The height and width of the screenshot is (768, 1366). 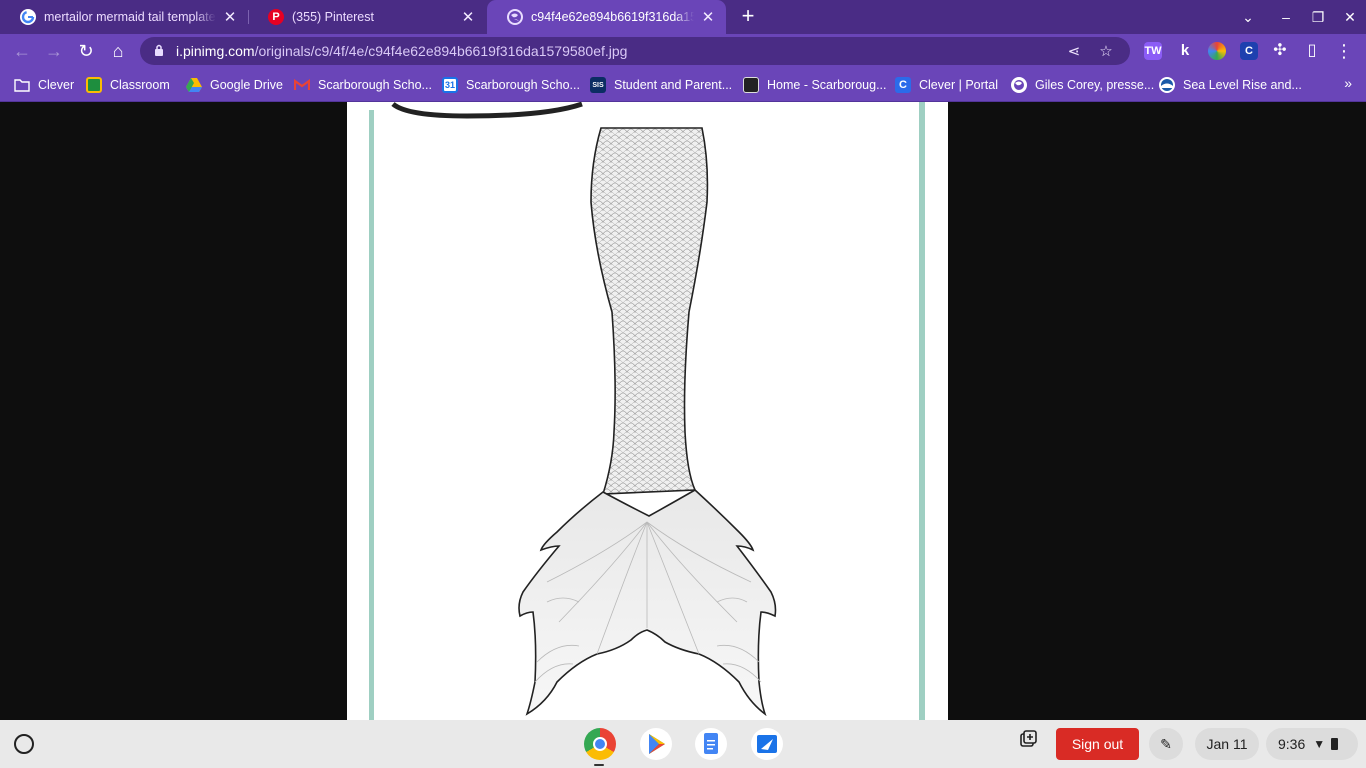 What do you see at coordinates (24, 744) in the screenshot?
I see `launcher-icon` at bounding box center [24, 744].